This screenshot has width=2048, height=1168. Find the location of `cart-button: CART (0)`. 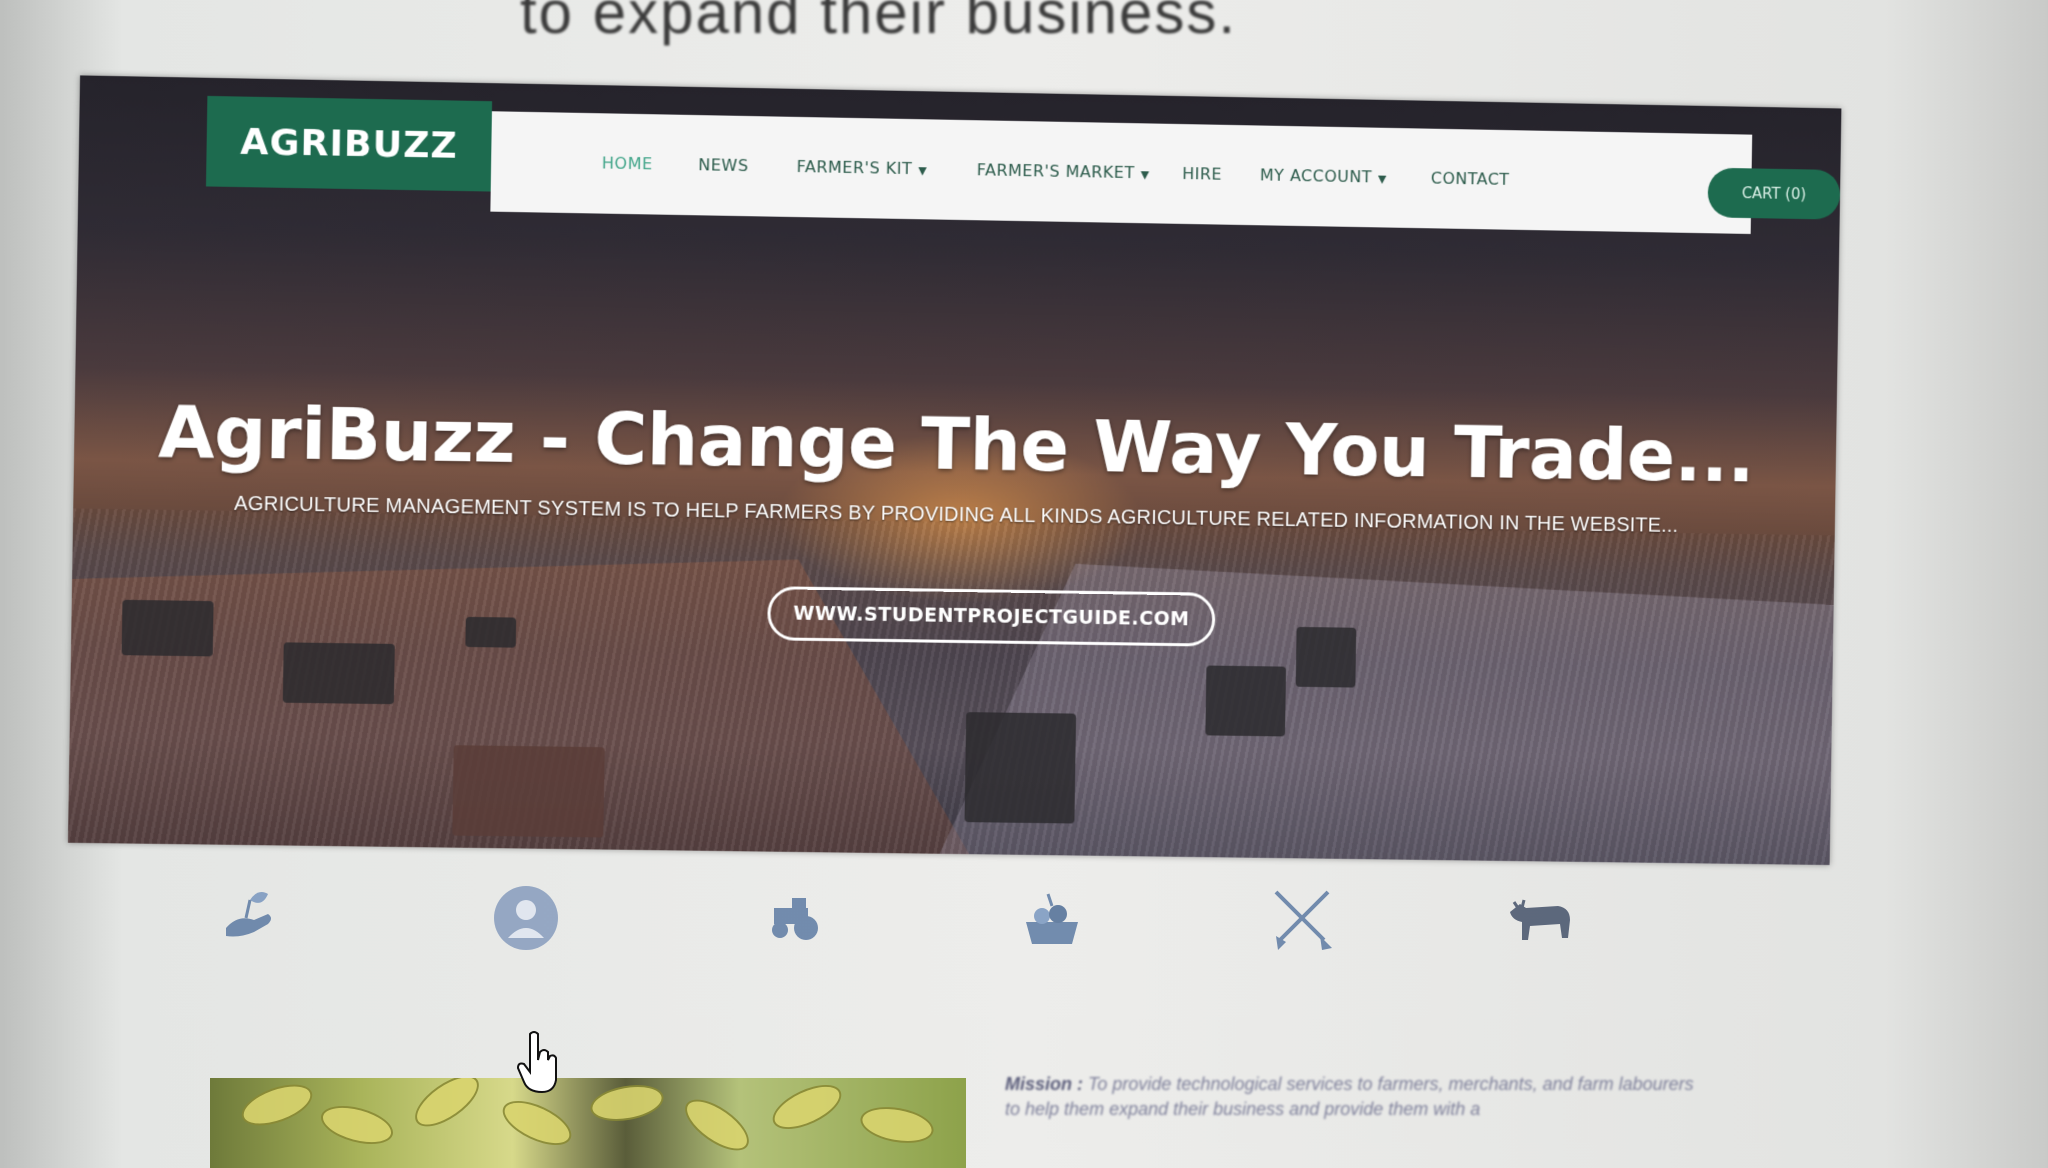

cart-button: CART (0) is located at coordinates (1774, 193).